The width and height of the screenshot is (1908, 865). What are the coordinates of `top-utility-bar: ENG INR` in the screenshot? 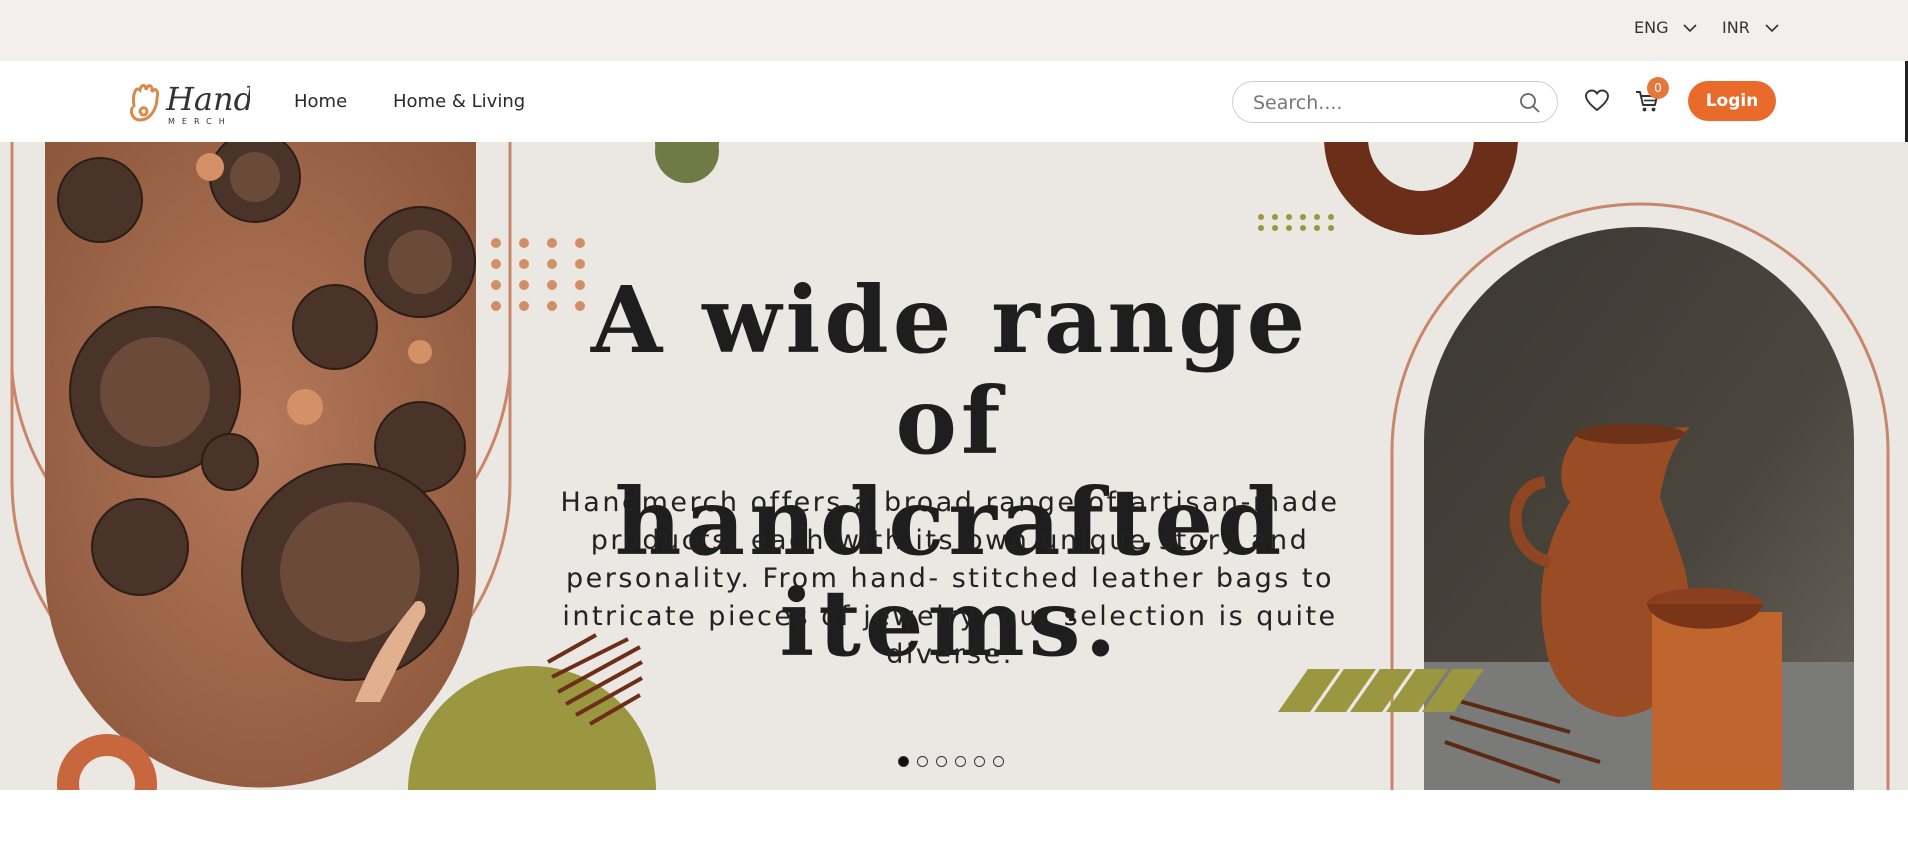 It's located at (954, 30).